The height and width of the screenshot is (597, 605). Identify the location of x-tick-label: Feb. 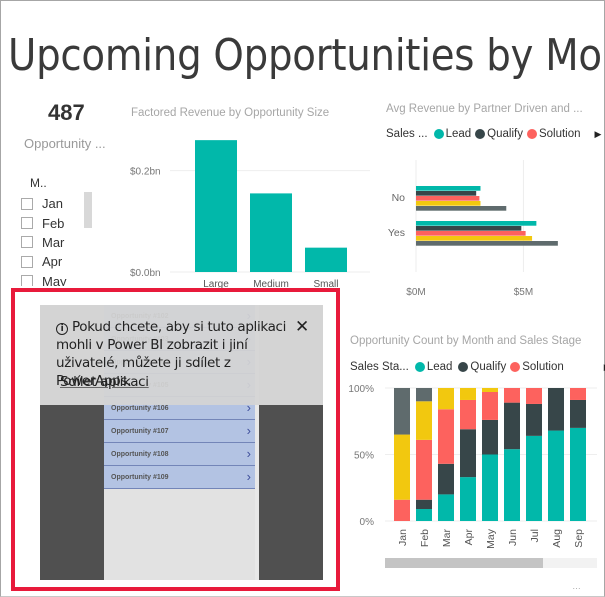
(425, 538).